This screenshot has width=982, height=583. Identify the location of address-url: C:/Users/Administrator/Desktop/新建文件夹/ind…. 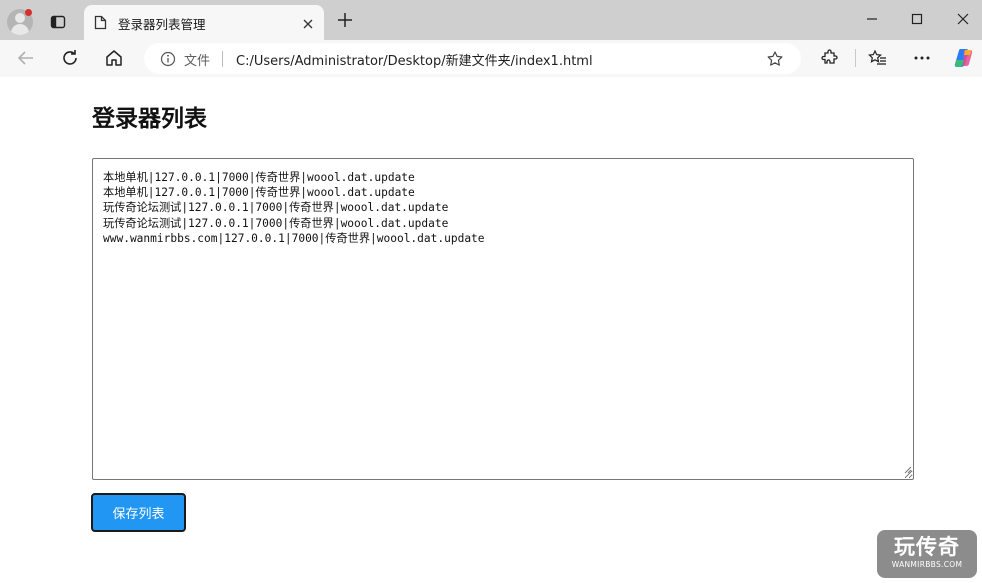
(414, 59).